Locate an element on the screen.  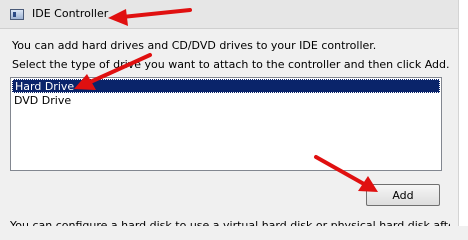
ide-controller-icon is located at coordinates (17, 14).